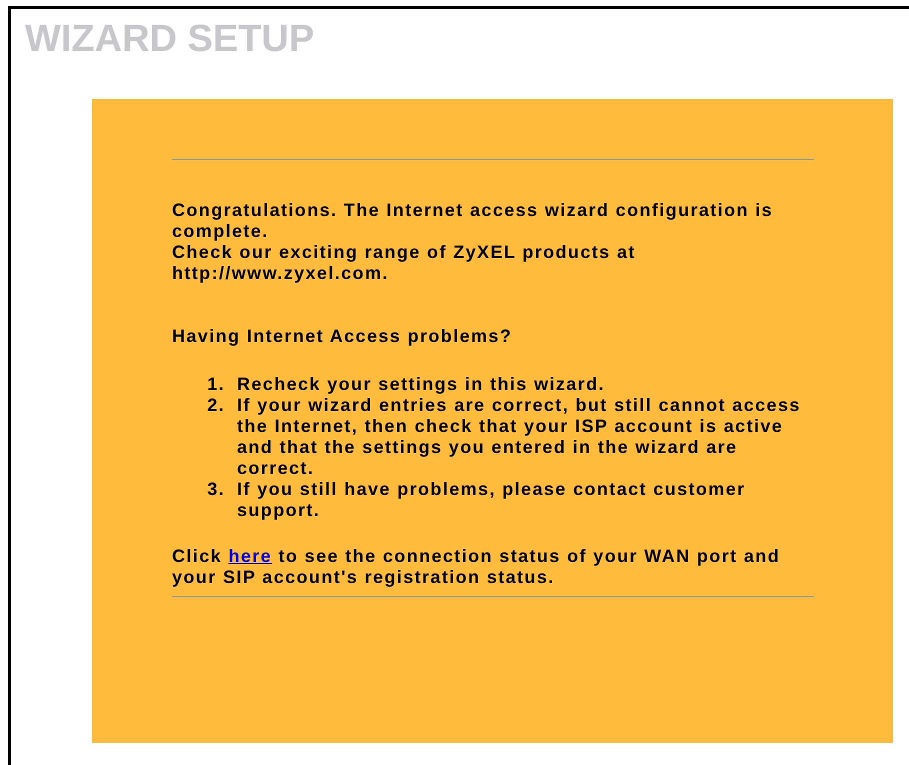 The image size is (909, 765). What do you see at coordinates (342, 336) in the screenshot?
I see `problems-heading: Having Internet Access problems?` at bounding box center [342, 336].